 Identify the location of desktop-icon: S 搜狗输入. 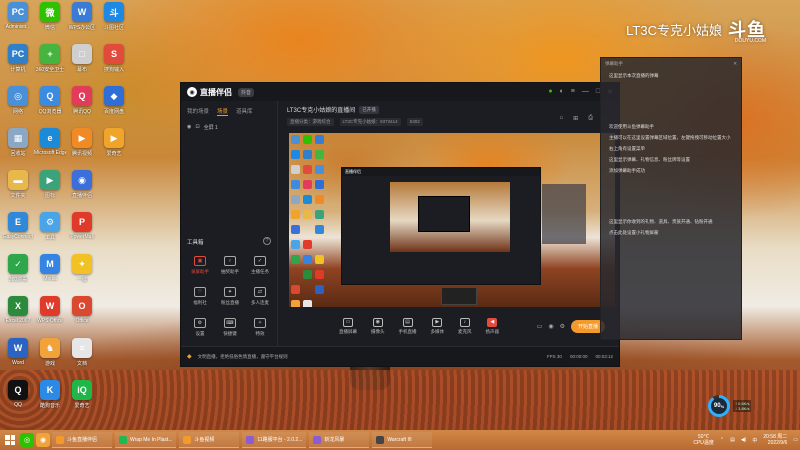
(114, 65).